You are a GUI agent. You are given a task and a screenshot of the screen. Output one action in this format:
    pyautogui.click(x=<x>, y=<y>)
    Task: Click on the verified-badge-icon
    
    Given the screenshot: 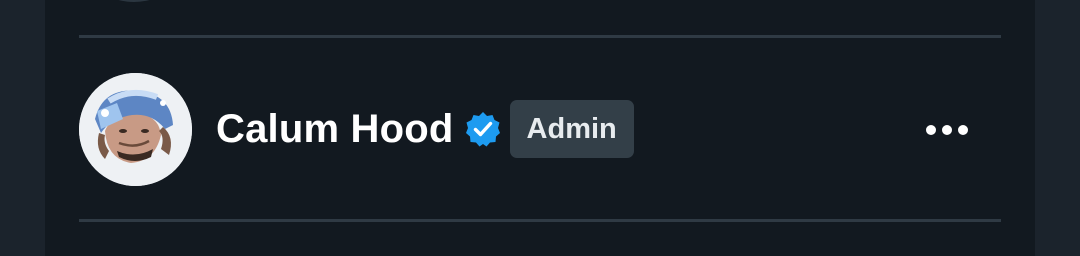 What is the action you would take?
    pyautogui.click(x=483, y=129)
    